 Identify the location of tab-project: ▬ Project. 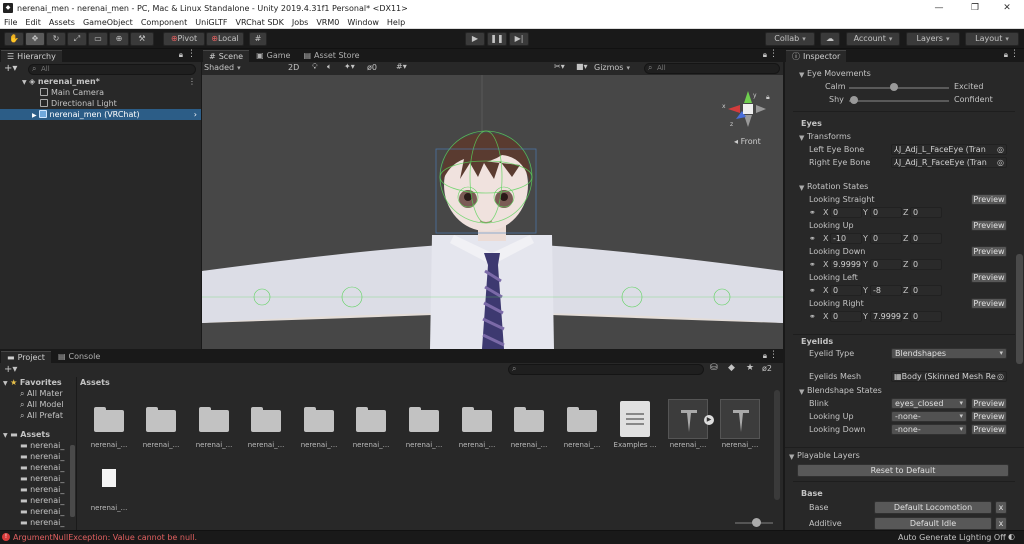
(26, 357).